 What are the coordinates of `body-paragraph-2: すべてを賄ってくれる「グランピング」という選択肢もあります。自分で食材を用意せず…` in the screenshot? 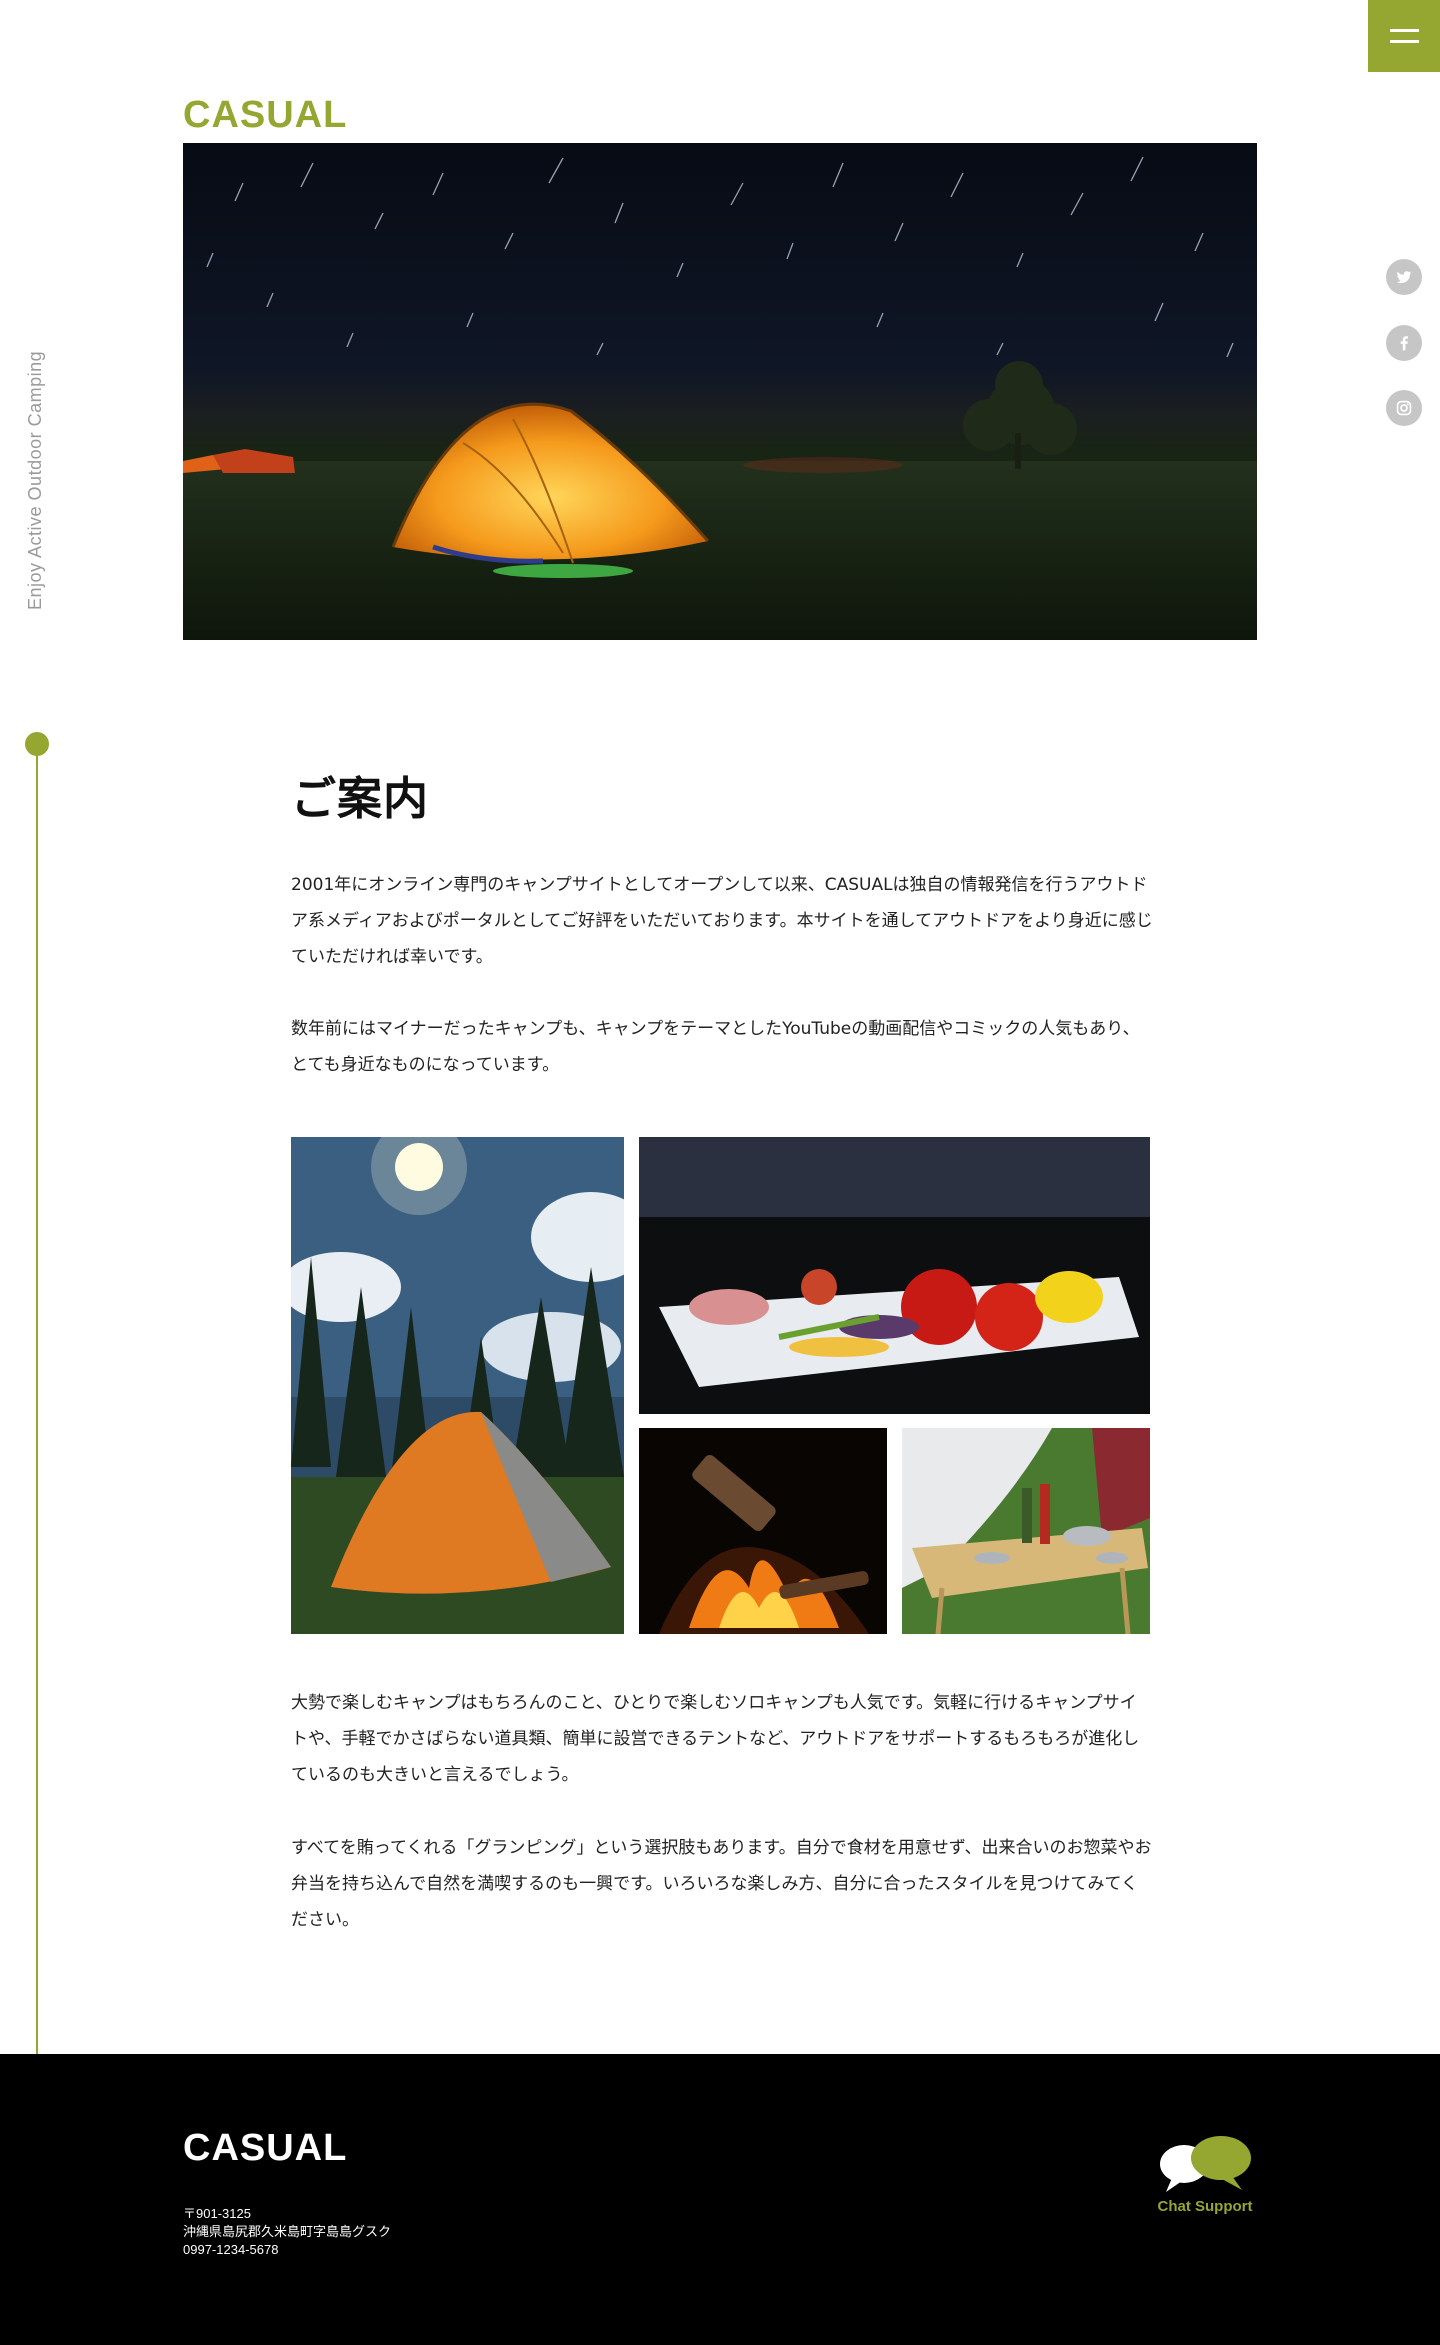 It's located at (721, 1884).